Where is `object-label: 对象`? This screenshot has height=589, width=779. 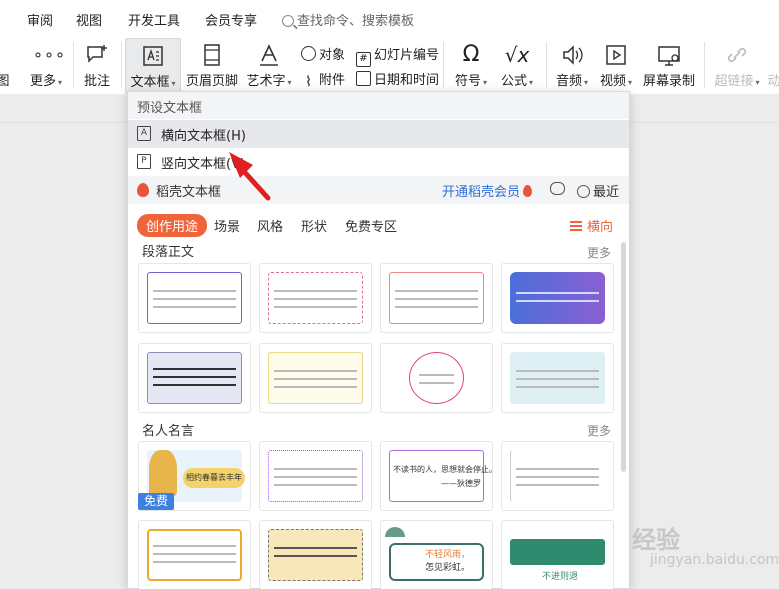 object-label: 对象 is located at coordinates (332, 55).